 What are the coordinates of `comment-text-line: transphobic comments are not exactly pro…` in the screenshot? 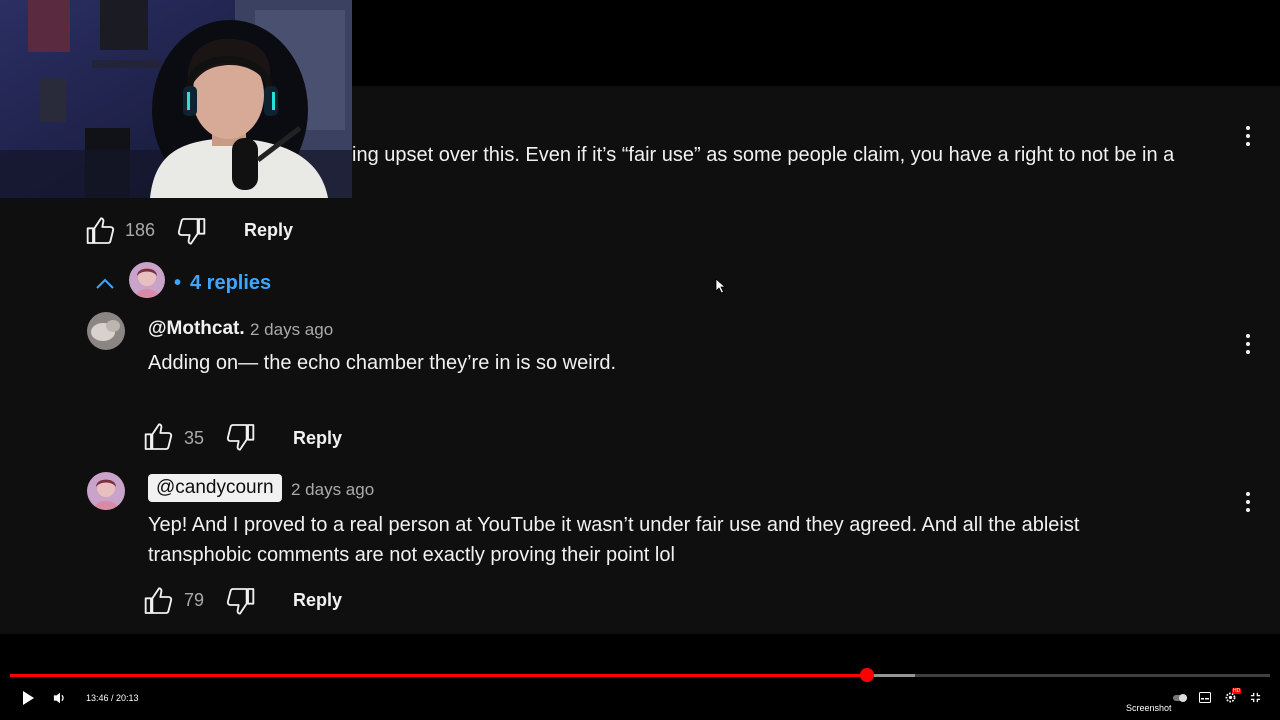 It's located at (411, 555).